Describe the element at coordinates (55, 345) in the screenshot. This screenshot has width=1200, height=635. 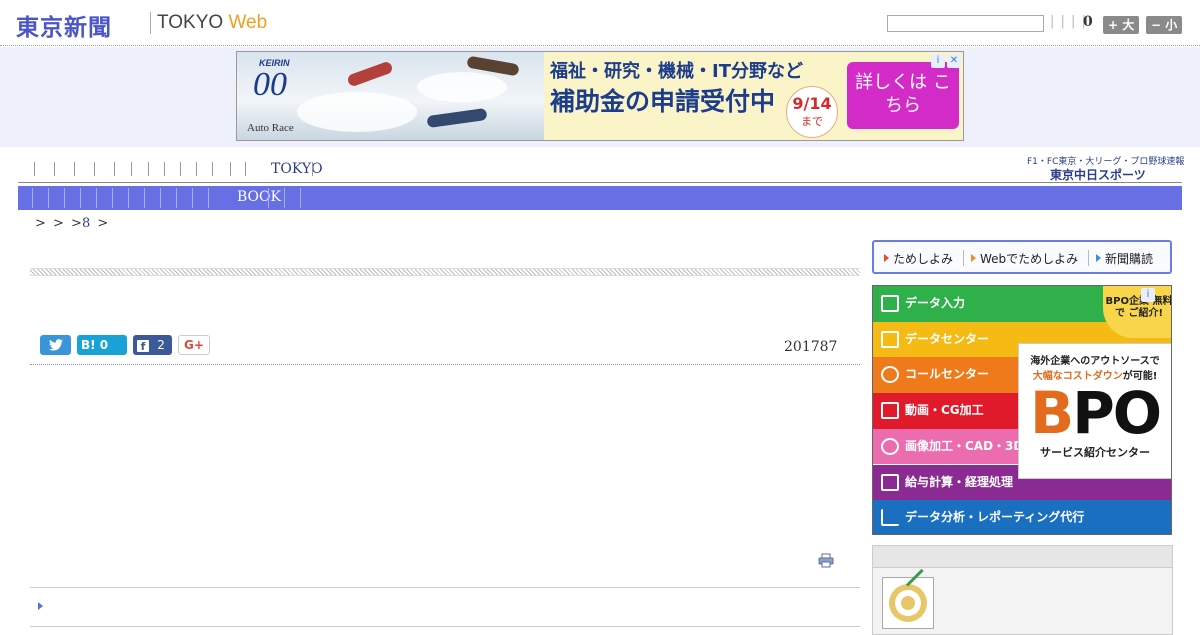
I see `twitter-share-button` at that location.